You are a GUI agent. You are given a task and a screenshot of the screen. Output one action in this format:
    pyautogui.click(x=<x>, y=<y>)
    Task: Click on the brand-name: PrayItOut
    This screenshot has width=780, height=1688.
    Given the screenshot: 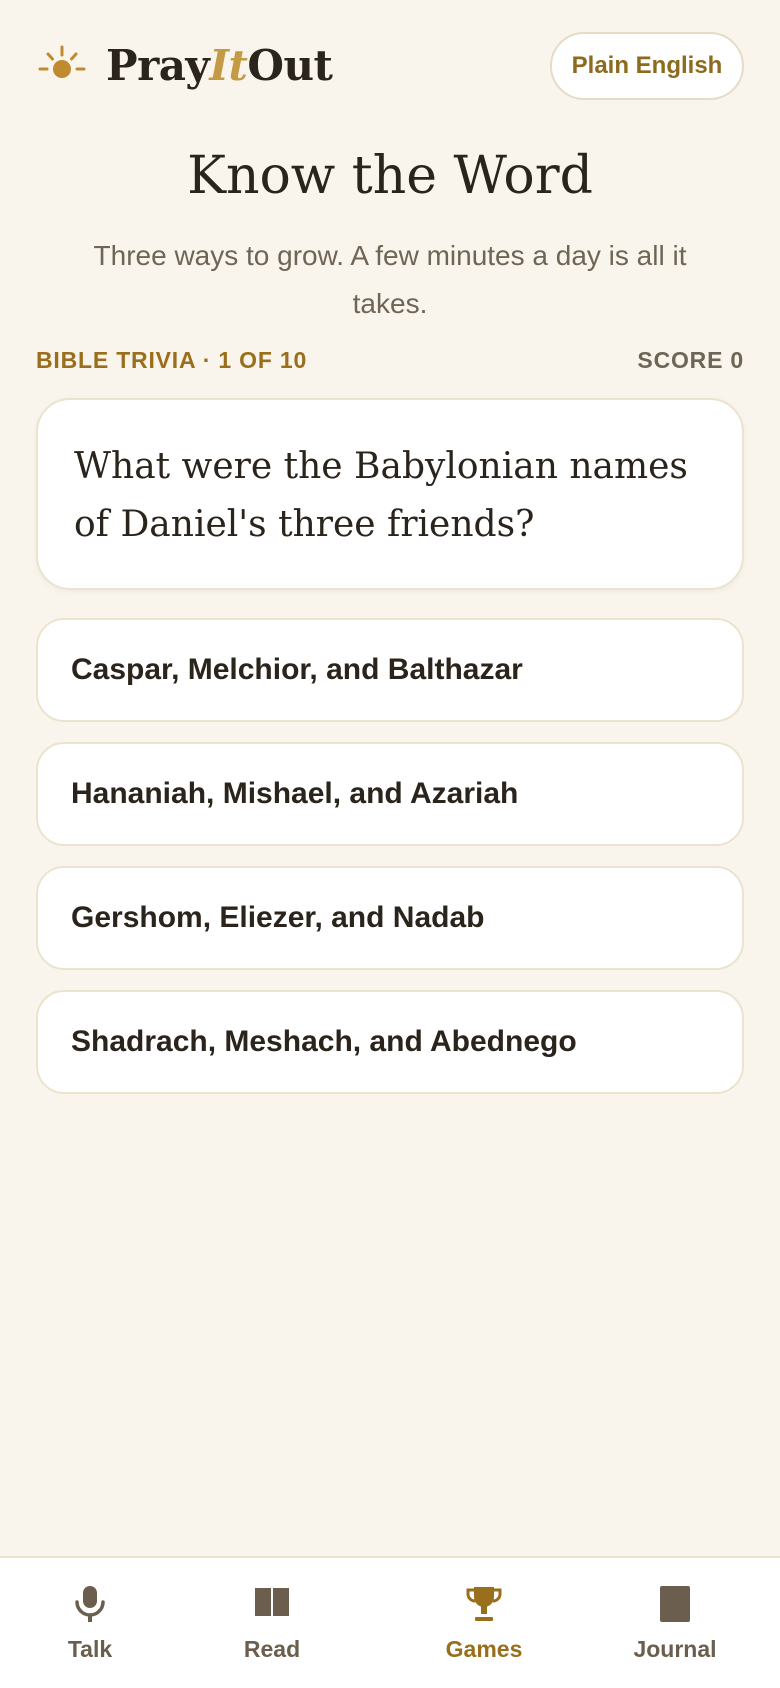 What is the action you would take?
    pyautogui.click(x=219, y=65)
    